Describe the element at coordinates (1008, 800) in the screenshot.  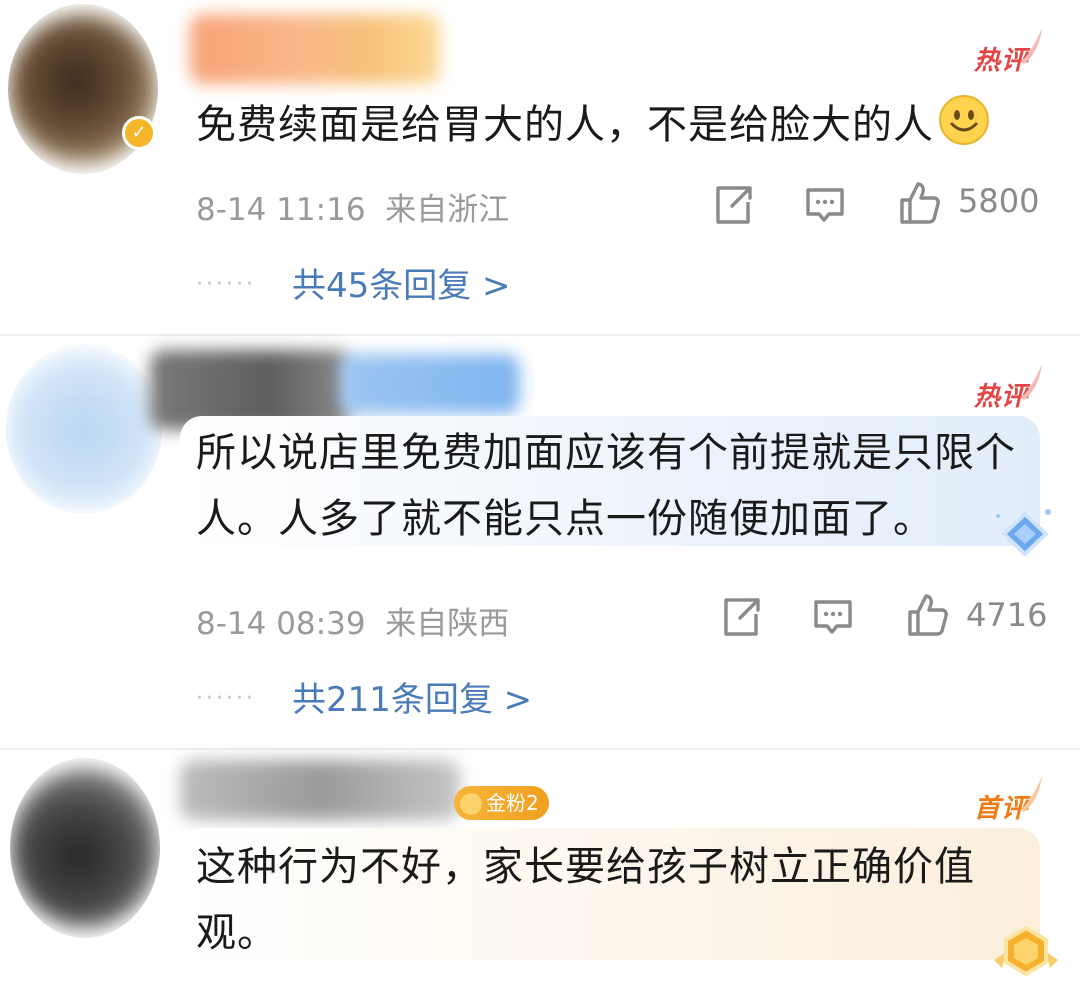
I see `first-comment-tag: 首评` at that location.